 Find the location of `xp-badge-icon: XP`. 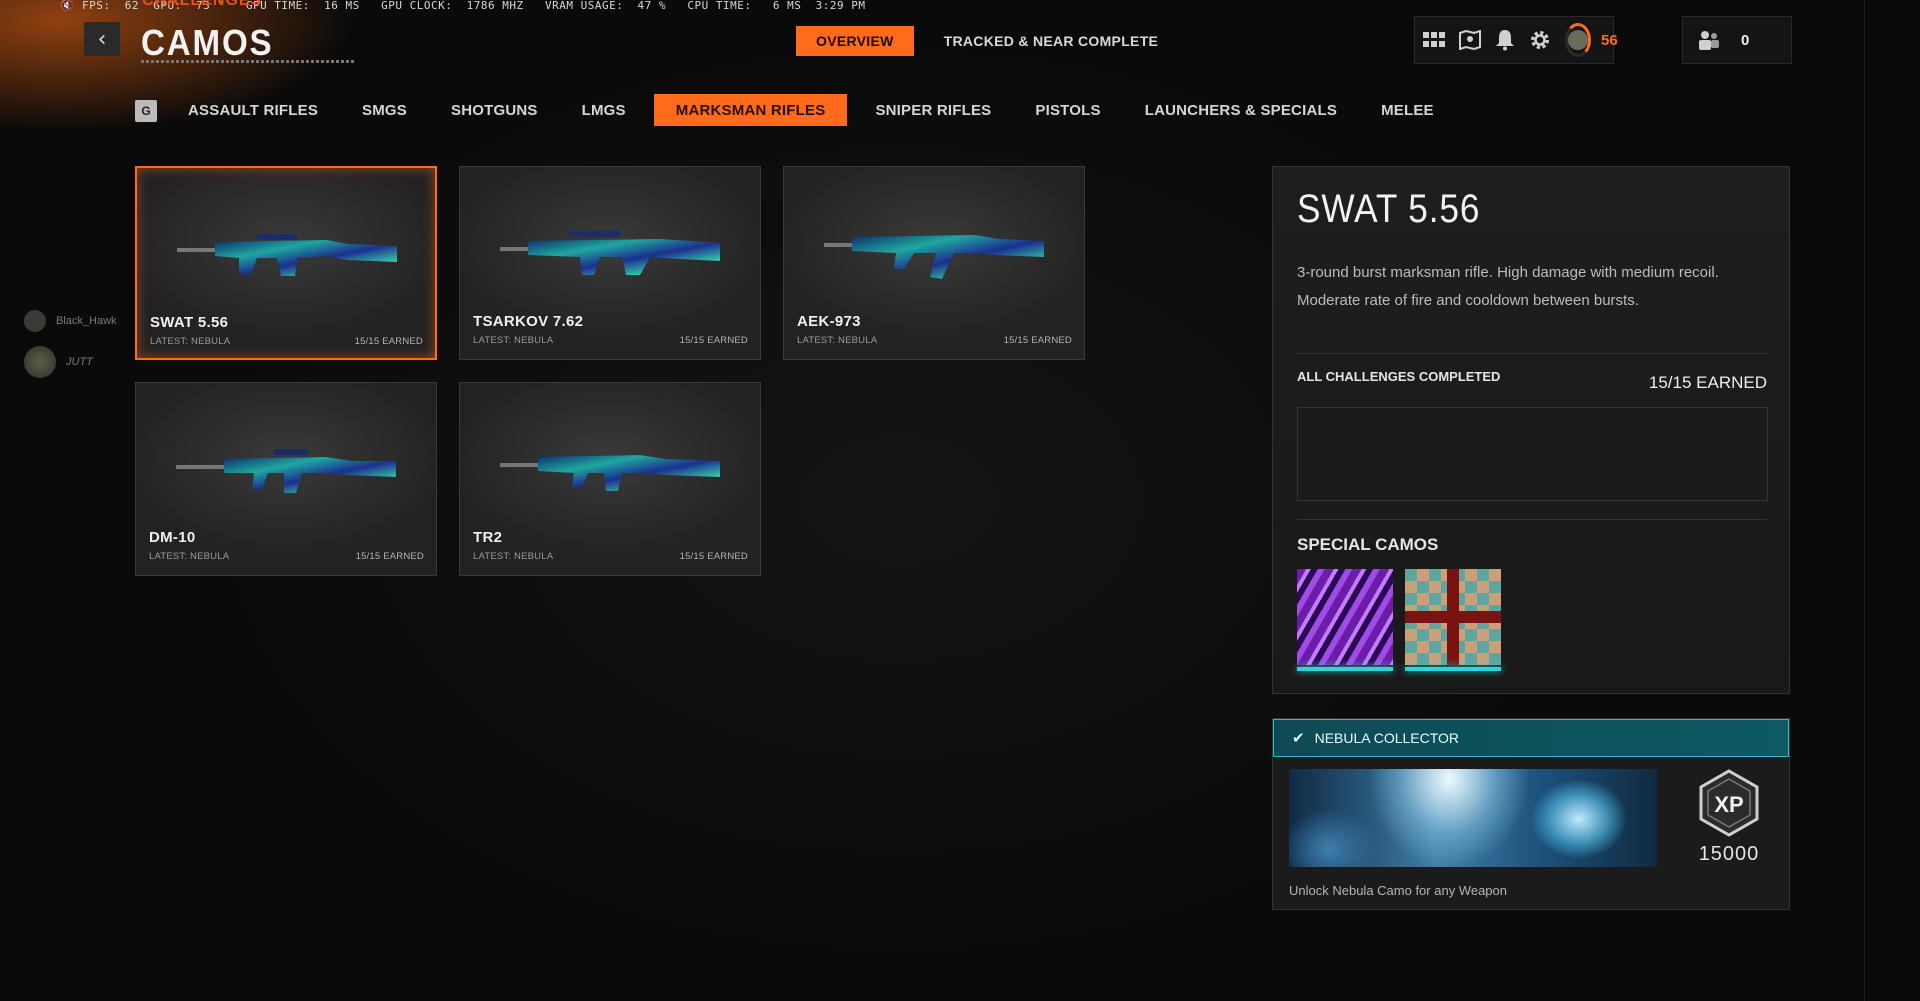

xp-badge-icon: XP is located at coordinates (1729, 803).